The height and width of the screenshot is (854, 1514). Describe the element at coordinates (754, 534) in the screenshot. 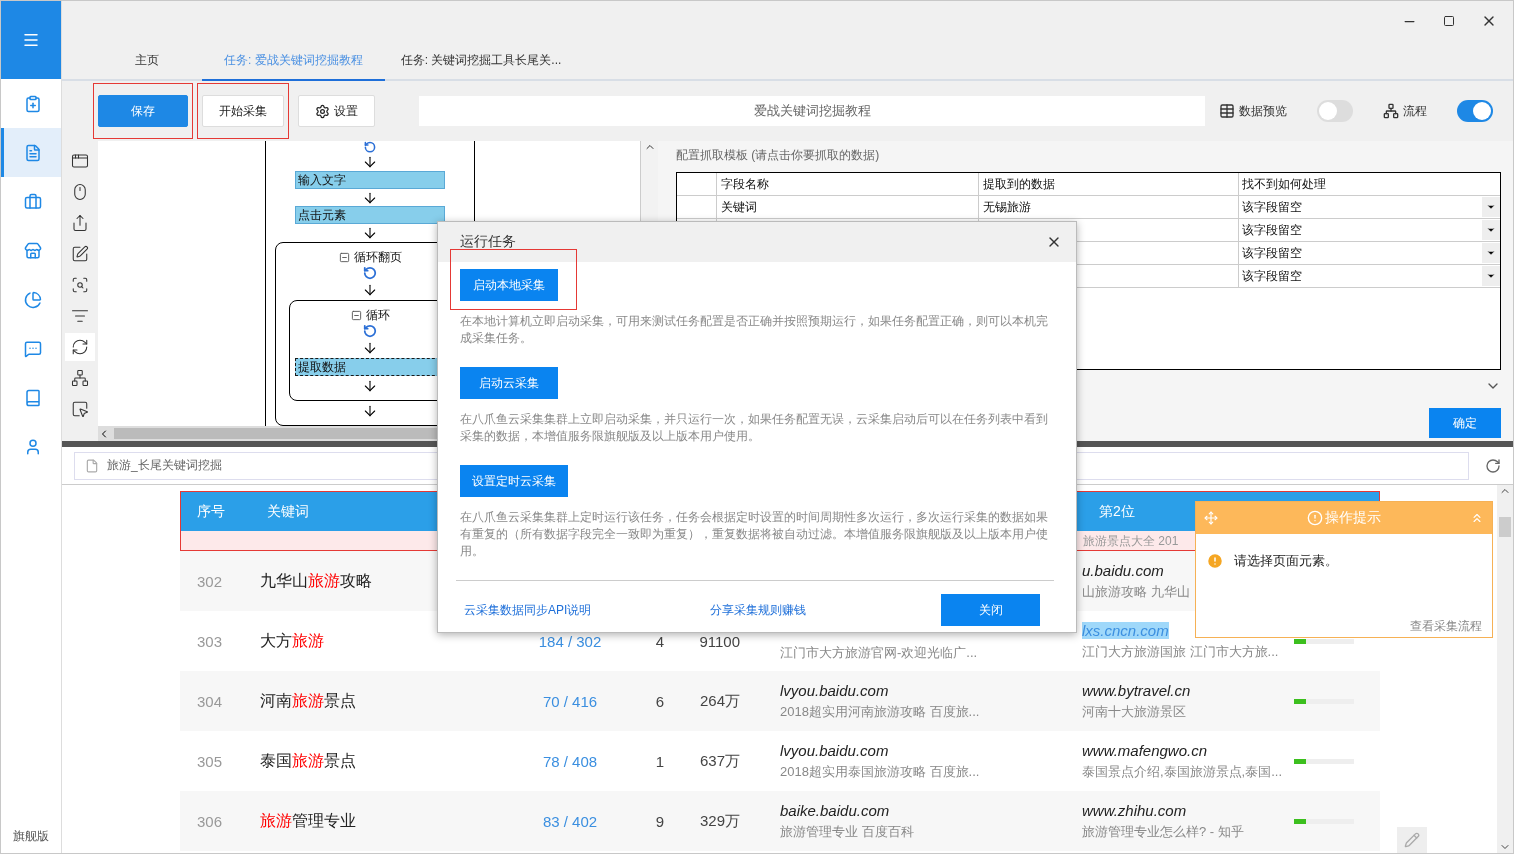

I see `option-description: 在八爪鱼云采集集群上定时运行该任务，任务会根据定时设置的时间周期性多次运行，多次运行采集的数据如果有重复的（所有数据字段完全一致即为重复），重复数据将被自动过滤。本增值服务限旗舰版及以上版本用户使用。` at that location.